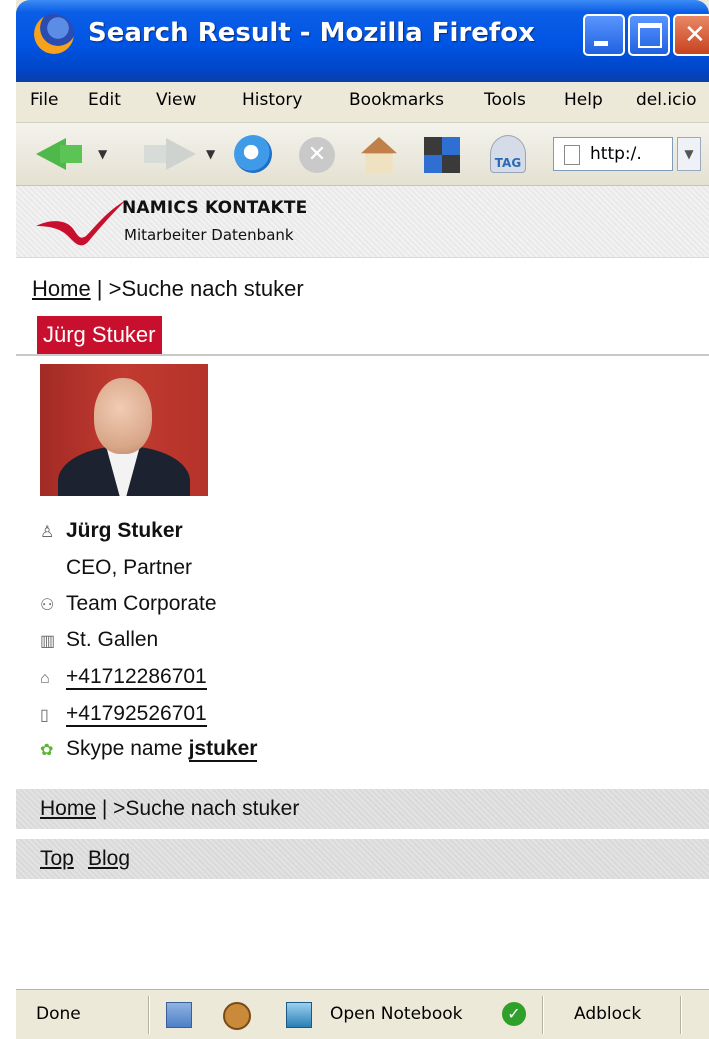  I want to click on footer-breadcrumb-bar: Home | >Suche nach stuker, so click(362, 809).